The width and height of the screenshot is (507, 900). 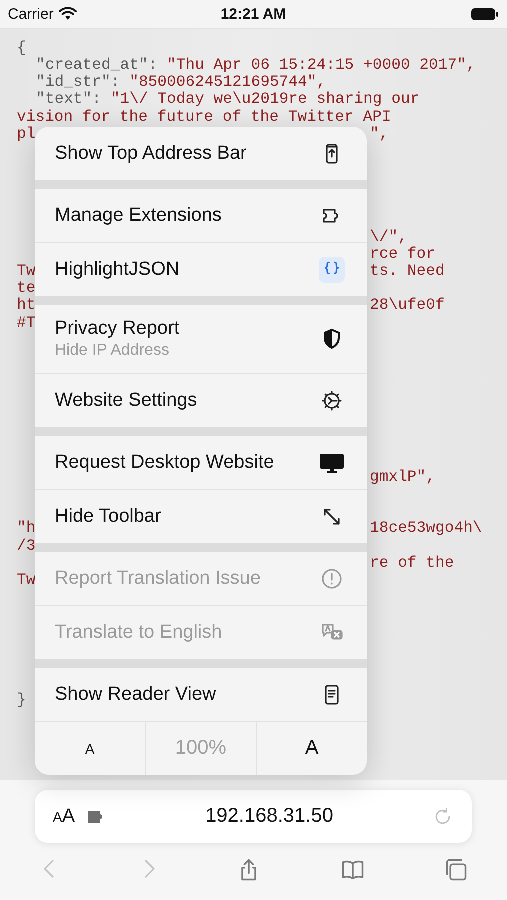 What do you see at coordinates (201, 339) in the screenshot?
I see `menu-item: Privacy Report Hide IP Address` at bounding box center [201, 339].